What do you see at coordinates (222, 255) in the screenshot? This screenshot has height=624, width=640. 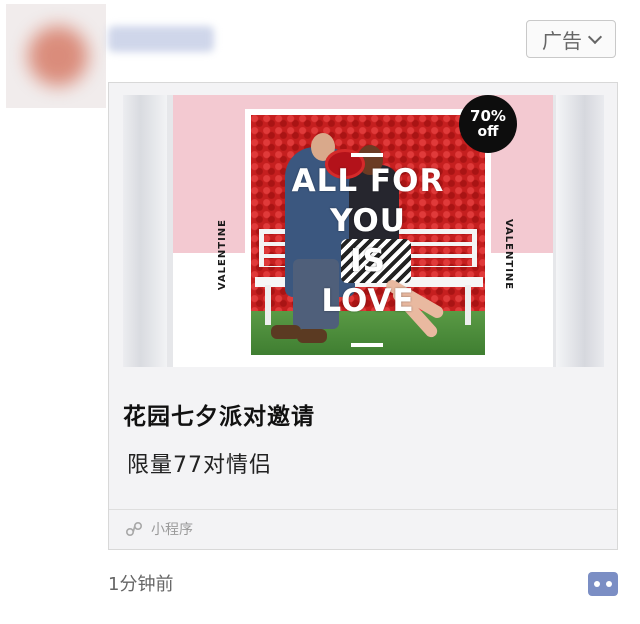 I see `poster-side-text-left: VALENTINE` at bounding box center [222, 255].